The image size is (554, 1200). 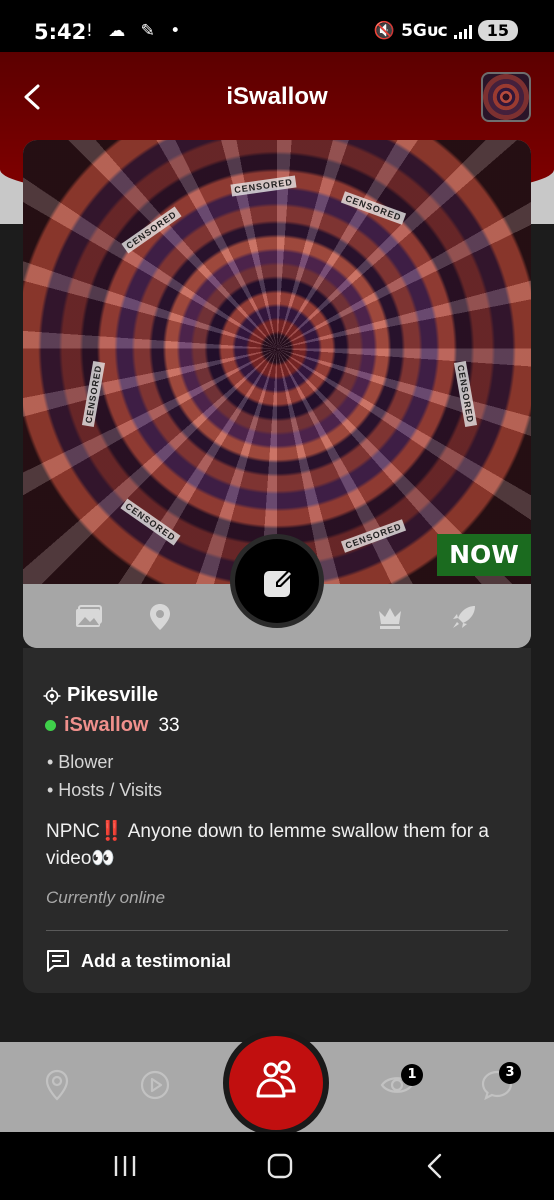 What do you see at coordinates (484, 555) in the screenshot?
I see `now-badge: NOW` at bounding box center [484, 555].